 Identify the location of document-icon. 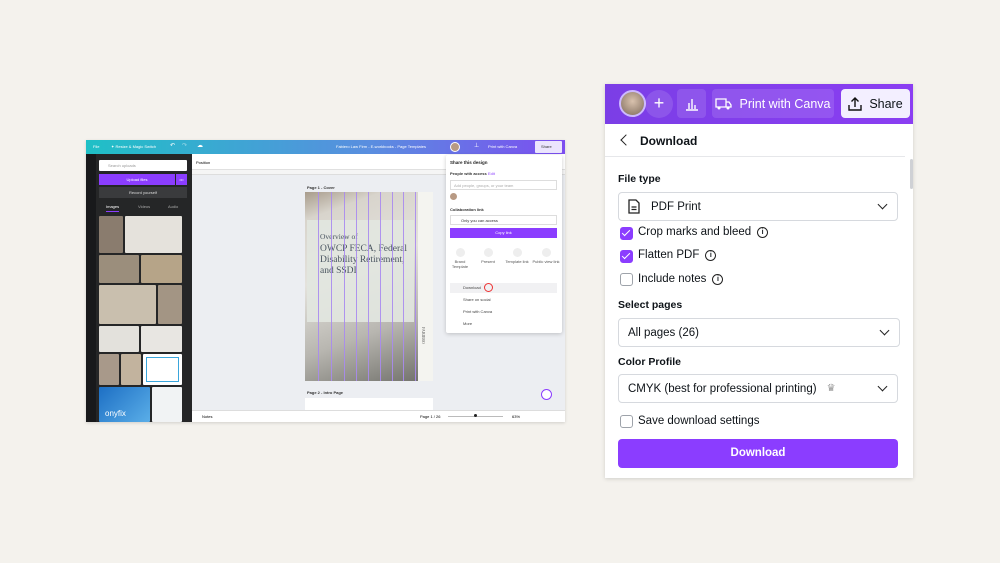
(634, 206).